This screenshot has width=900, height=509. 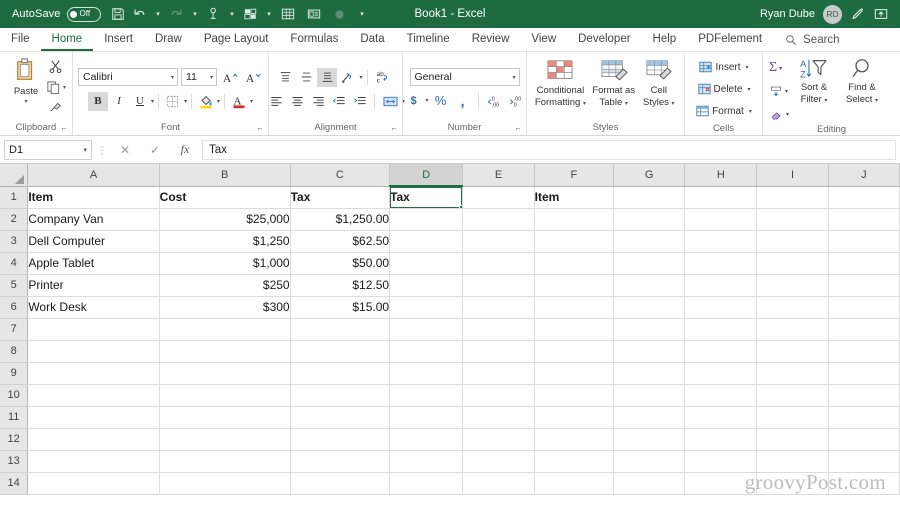 I want to click on cell-A4: Apple Tablet, so click(x=93, y=263).